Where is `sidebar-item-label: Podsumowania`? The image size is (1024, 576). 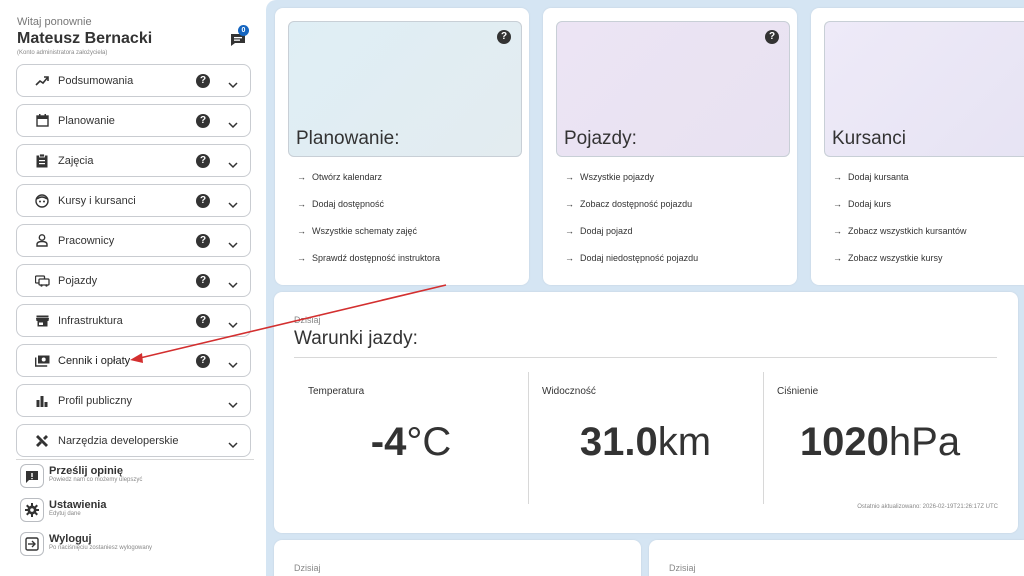 sidebar-item-label: Podsumowania is located at coordinates (96, 80).